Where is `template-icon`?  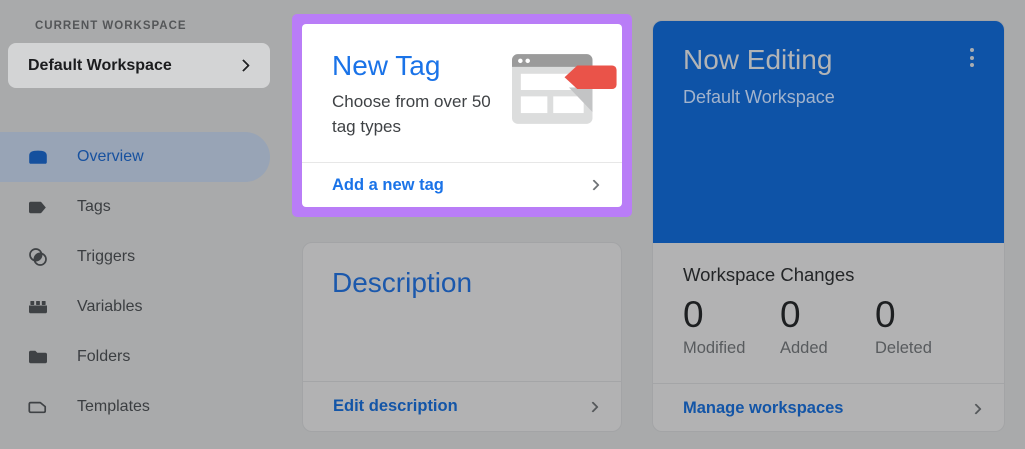 template-icon is located at coordinates (38, 407).